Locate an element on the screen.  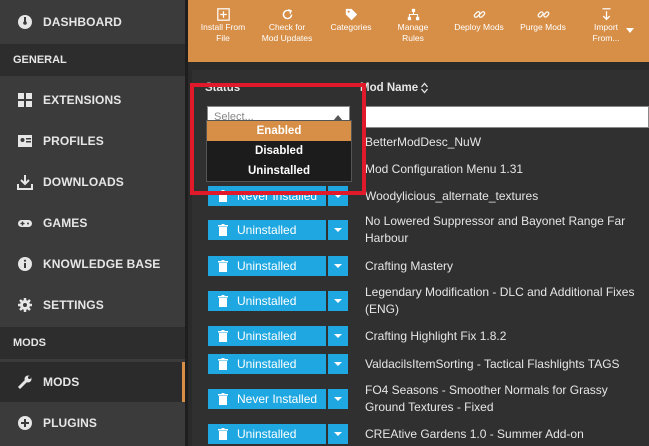
sidebar-item-label: GAMES is located at coordinates (65, 223).